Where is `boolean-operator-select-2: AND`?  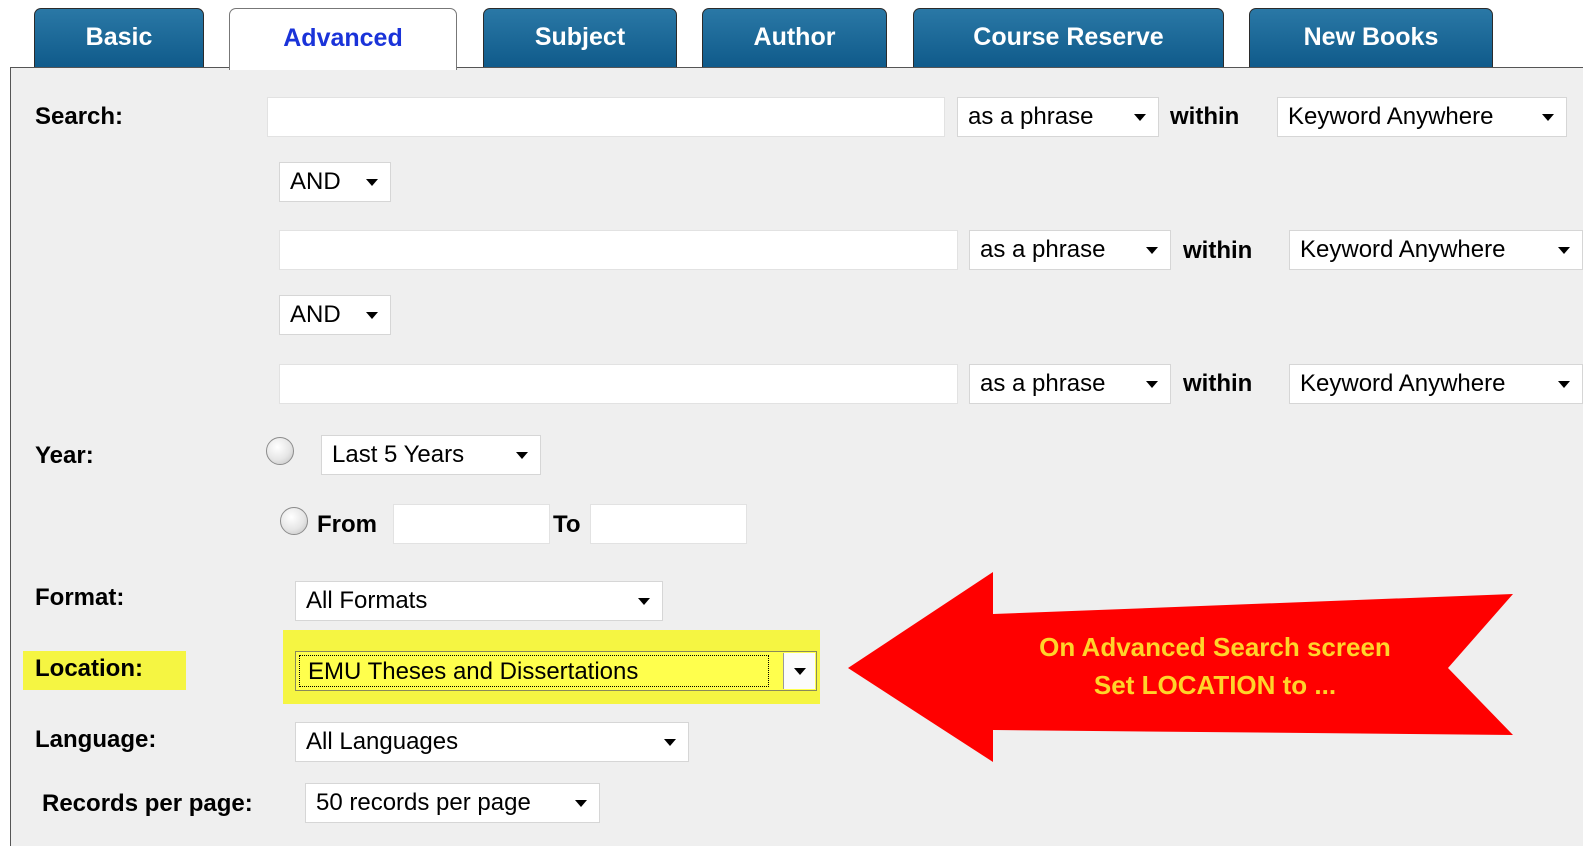 boolean-operator-select-2: AND is located at coordinates (335, 315).